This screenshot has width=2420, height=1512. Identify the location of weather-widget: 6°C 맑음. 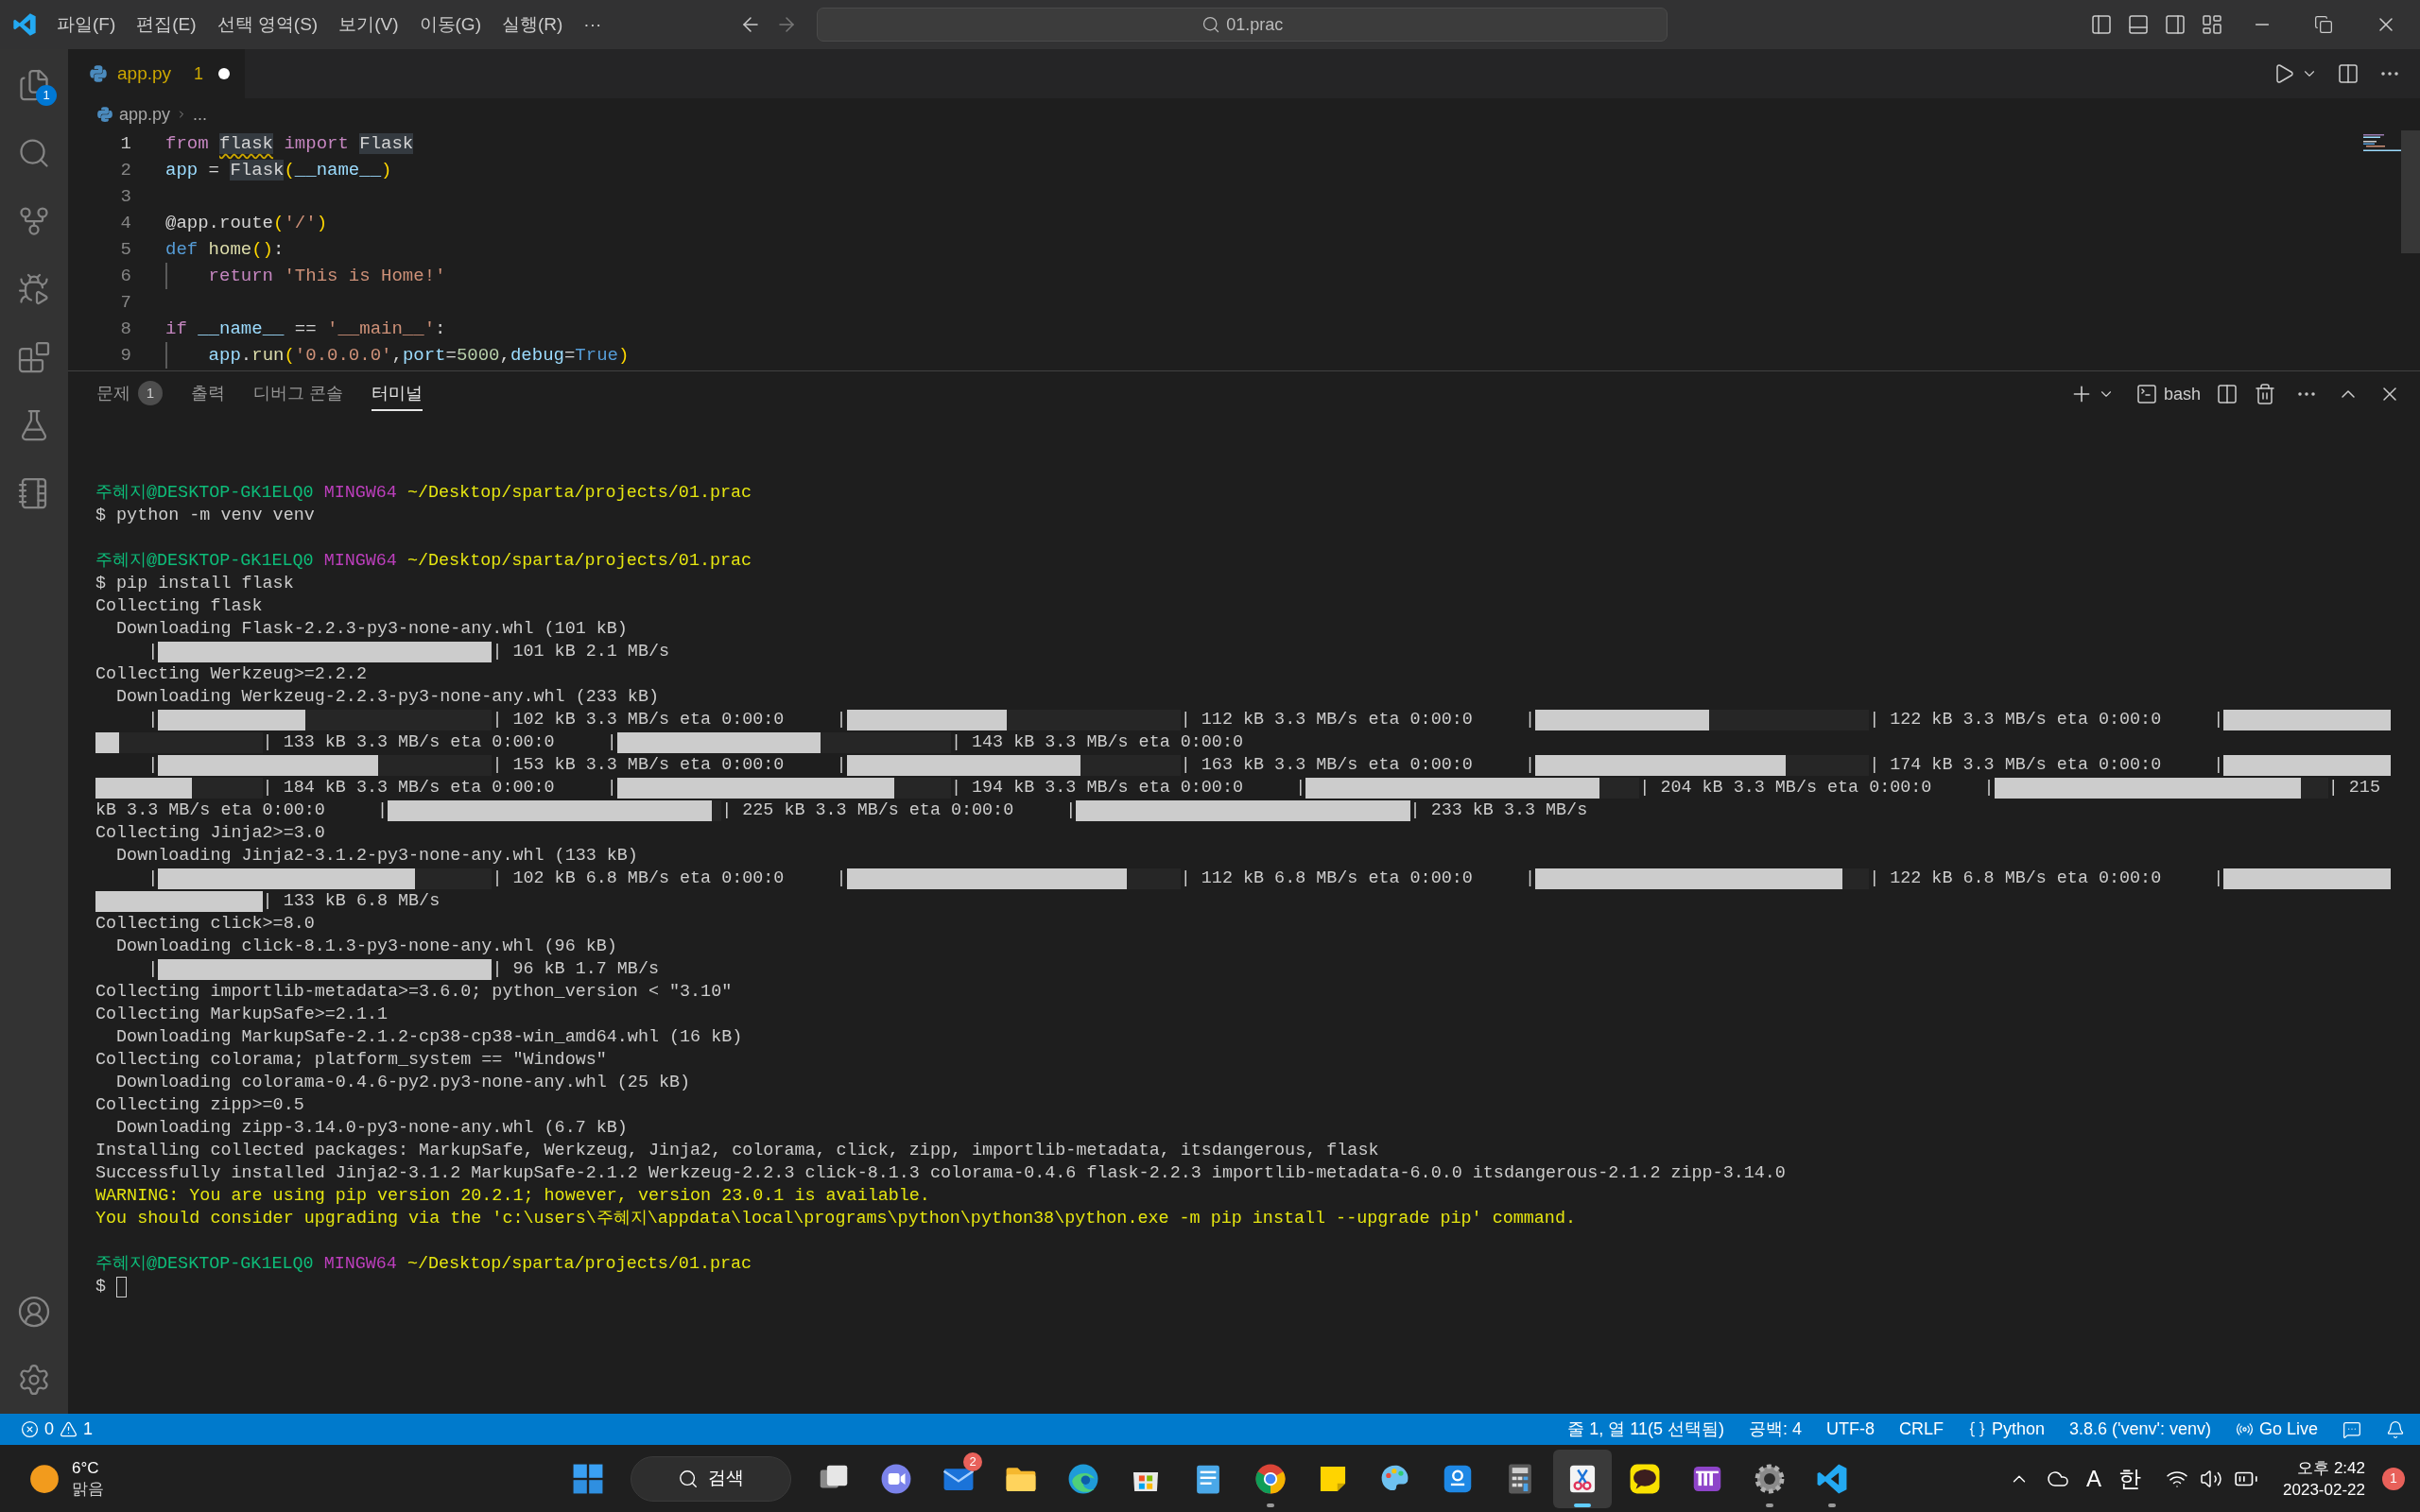
(52, 1478).